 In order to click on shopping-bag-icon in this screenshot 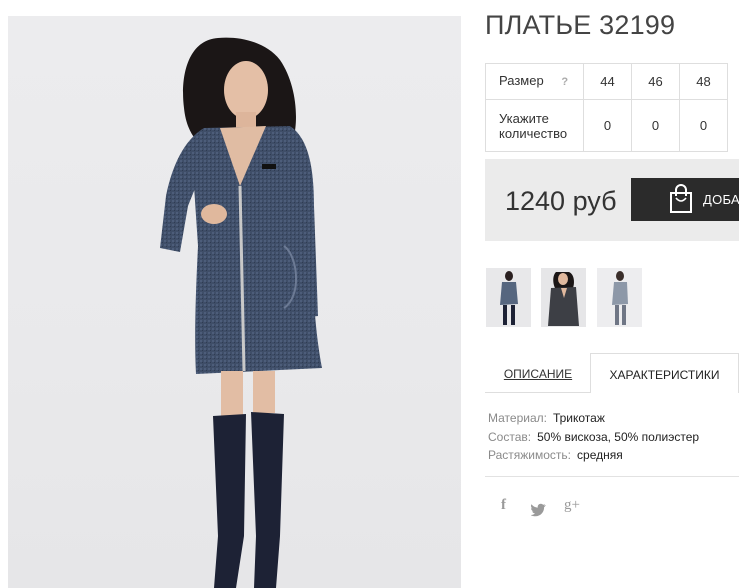, I will do `click(681, 198)`.